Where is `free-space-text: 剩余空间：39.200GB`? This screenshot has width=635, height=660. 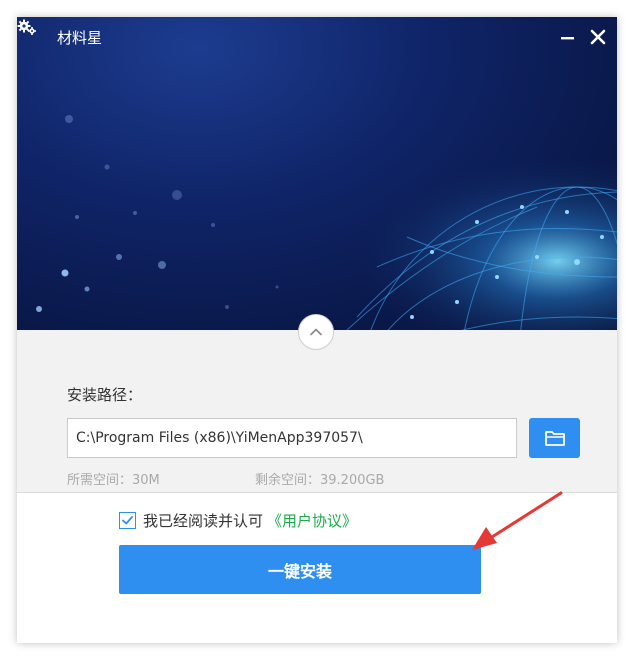
free-space-text: 剩余空间：39.200GB is located at coordinates (320, 480).